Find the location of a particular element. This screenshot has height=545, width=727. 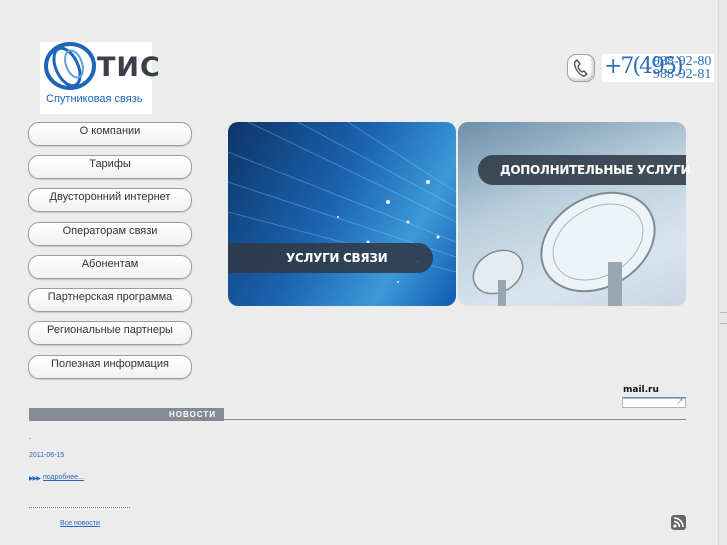

menu-item-regional-partners: Региональные партнеры is located at coordinates (110, 333).